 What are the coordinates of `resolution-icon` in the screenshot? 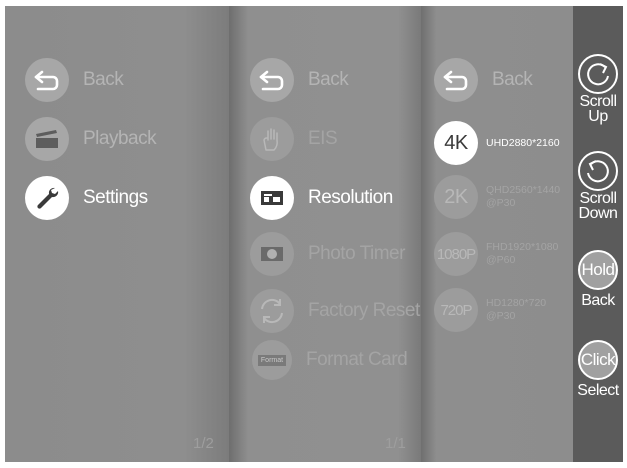 It's located at (272, 198).